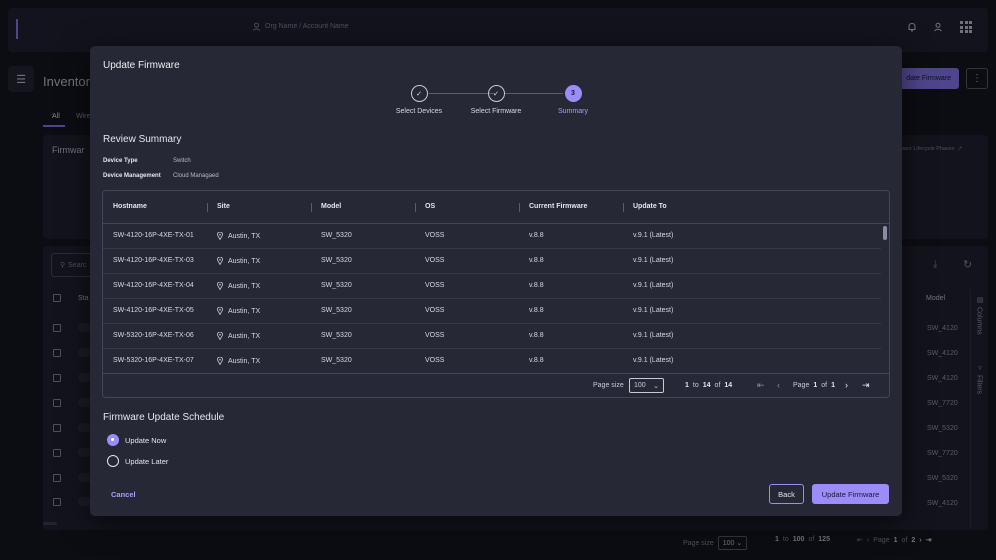 The height and width of the screenshot is (560, 996). Describe the element at coordinates (656, 386) in the screenshot. I see `chevron-down-icon: ⌄` at that location.